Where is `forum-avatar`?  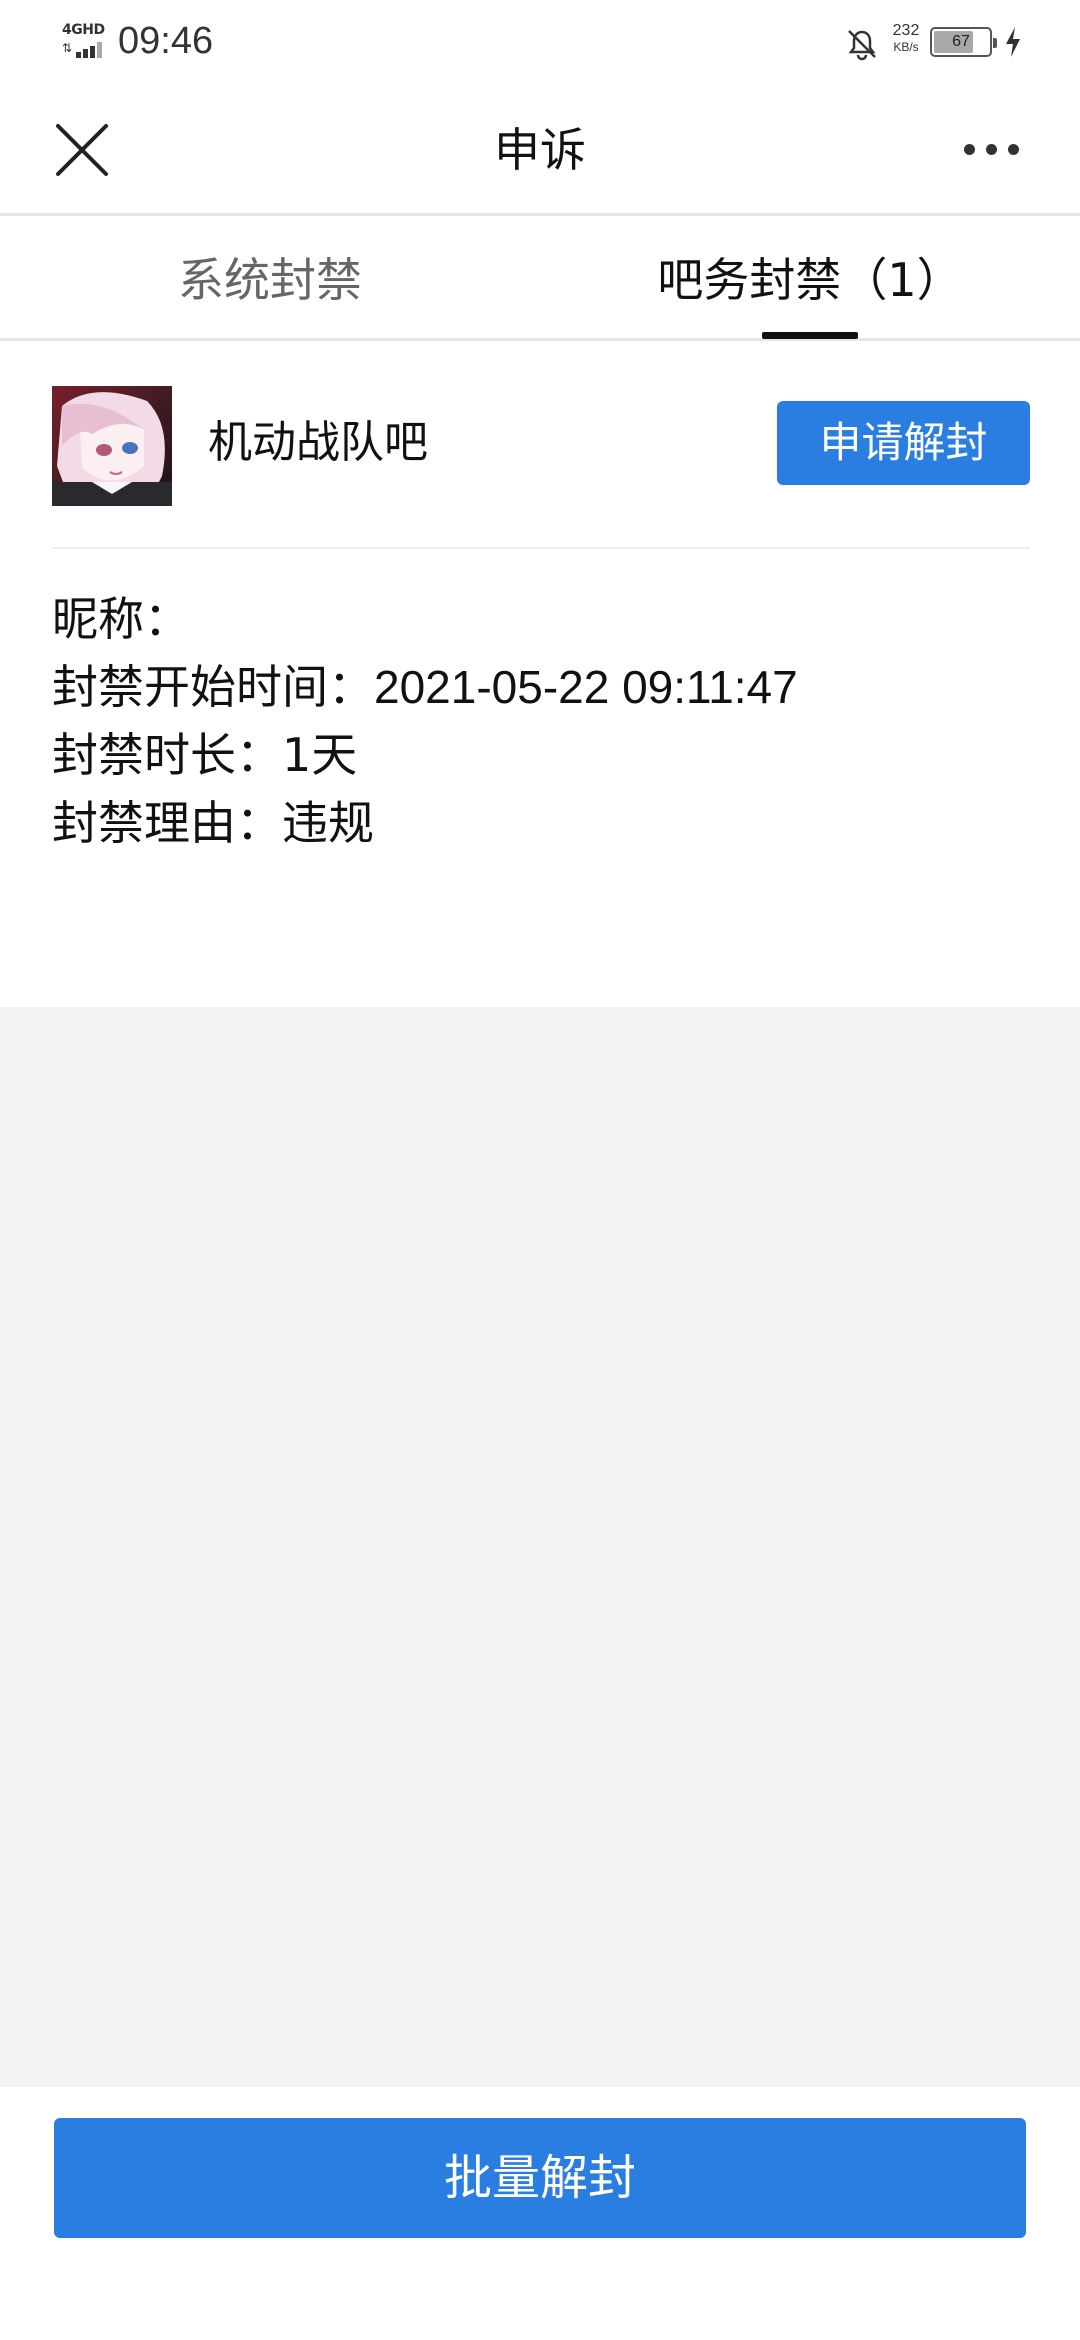
forum-avatar is located at coordinates (112, 446).